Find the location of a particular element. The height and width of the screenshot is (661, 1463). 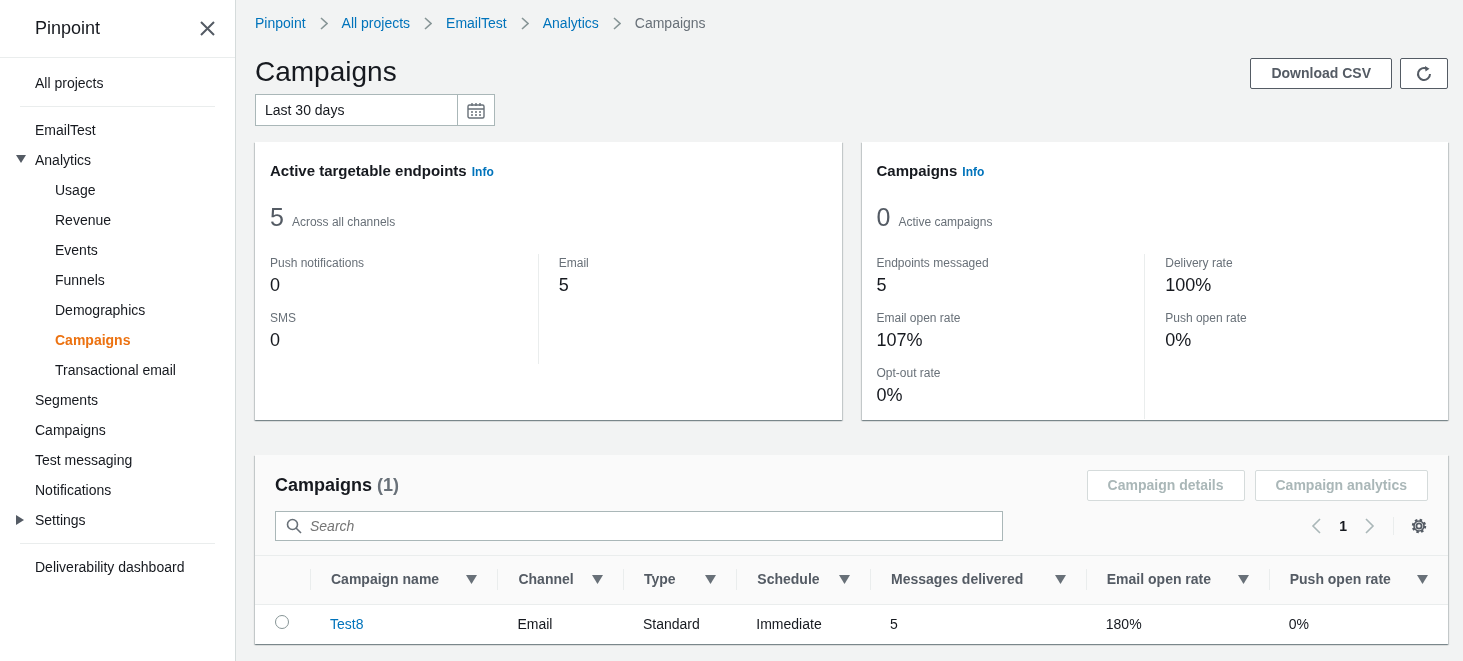

sidebar-item: Deliverability dashboard is located at coordinates (117, 567).